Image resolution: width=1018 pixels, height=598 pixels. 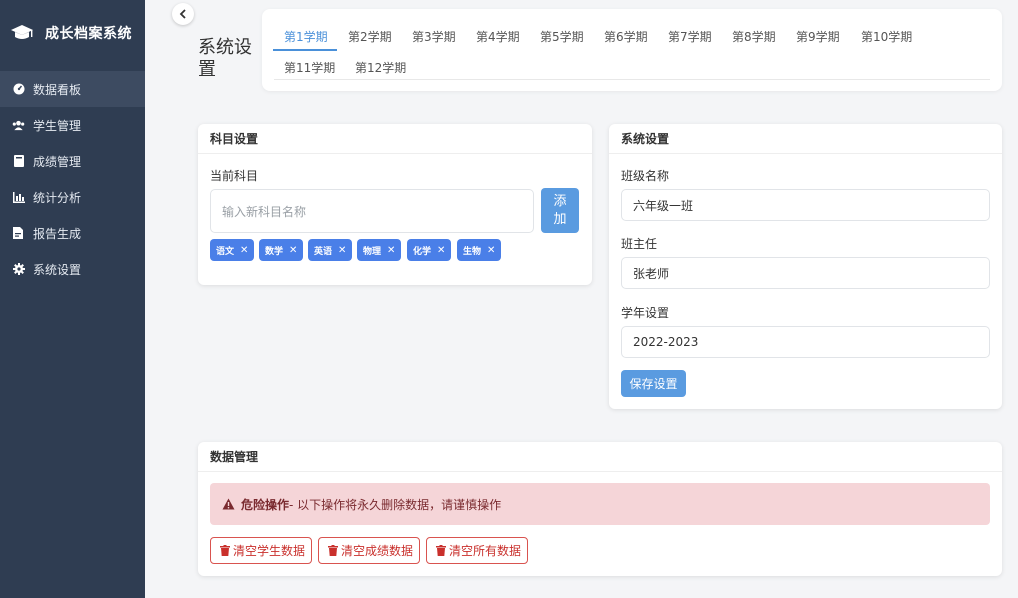 I want to click on clear-grades-button: 清空成绩数据, so click(x=369, y=550).